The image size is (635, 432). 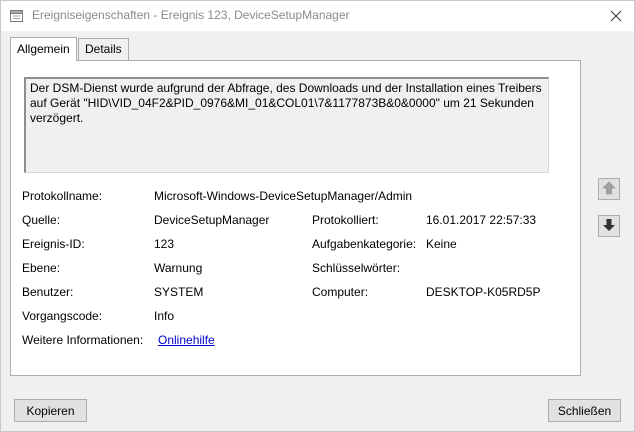 What do you see at coordinates (364, 244) in the screenshot?
I see `aufgabenkategorie-label: Aufgabenkategorie:` at bounding box center [364, 244].